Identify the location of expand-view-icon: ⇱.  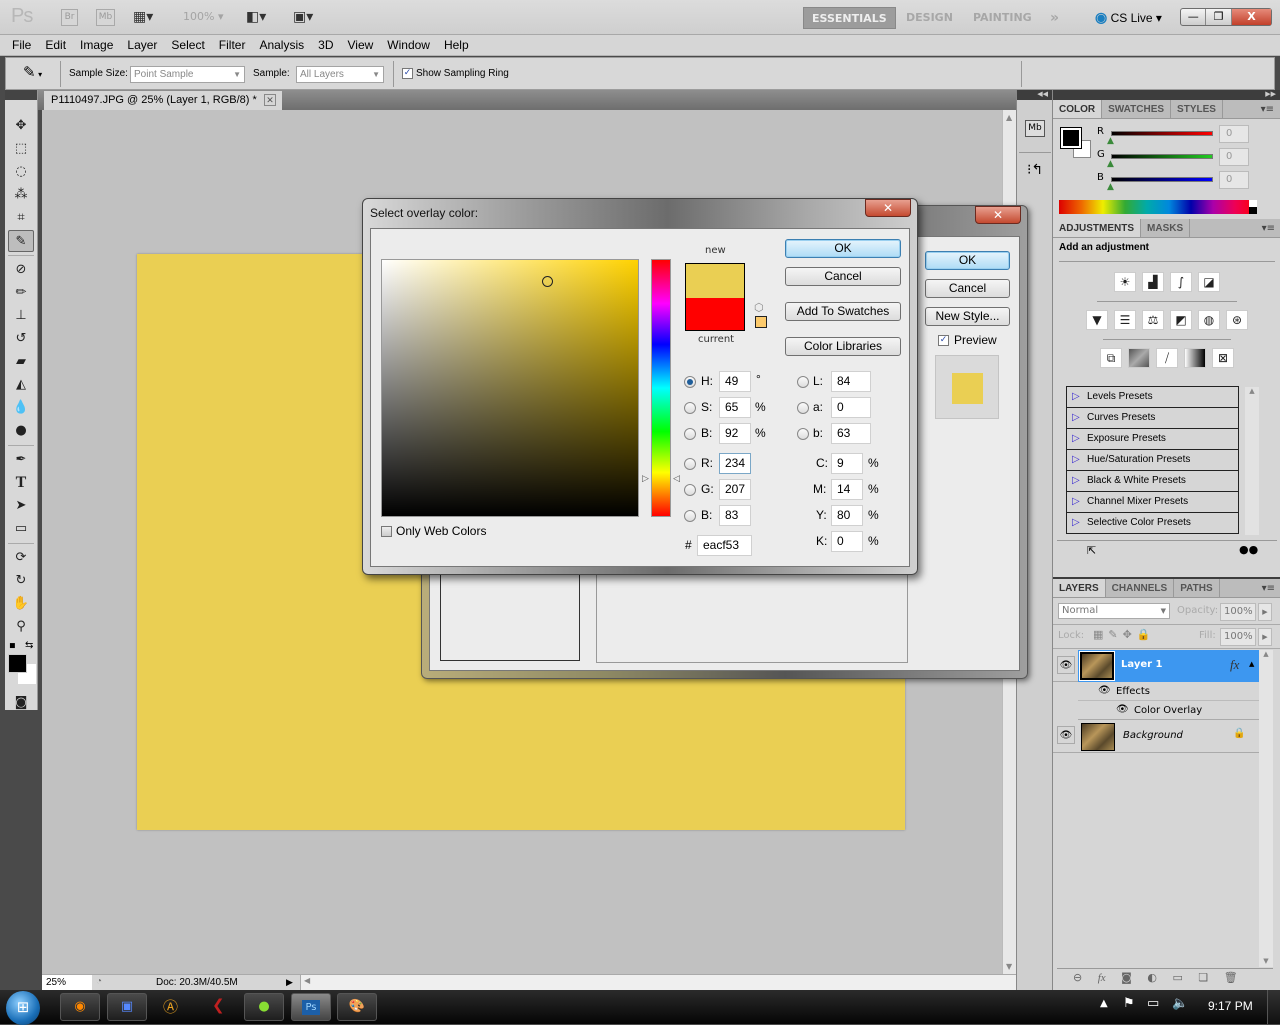
(1091, 550).